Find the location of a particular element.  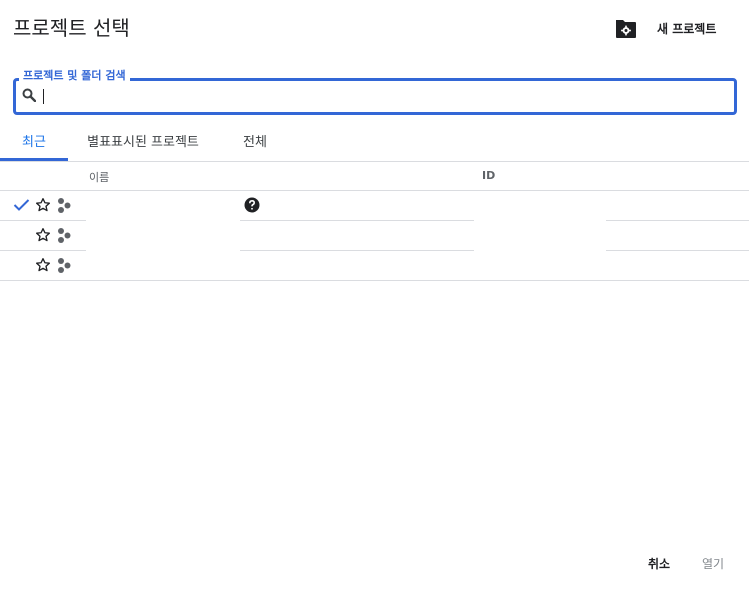

new-project-button: 새 프로젝트 is located at coordinates (665, 29).